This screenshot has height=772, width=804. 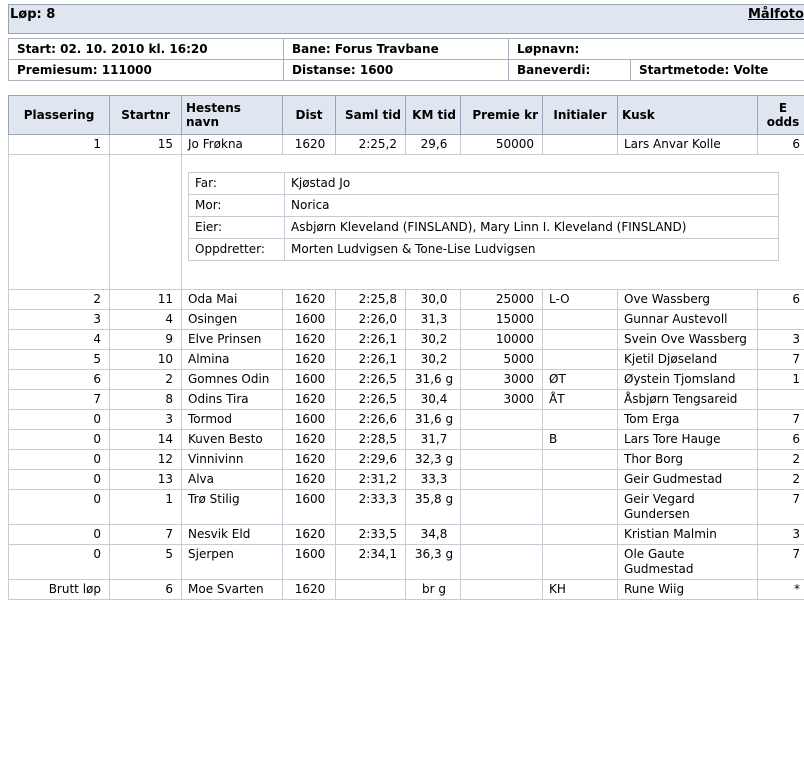 I want to click on total-time-cell: 2:26,1, so click(x=370, y=359).